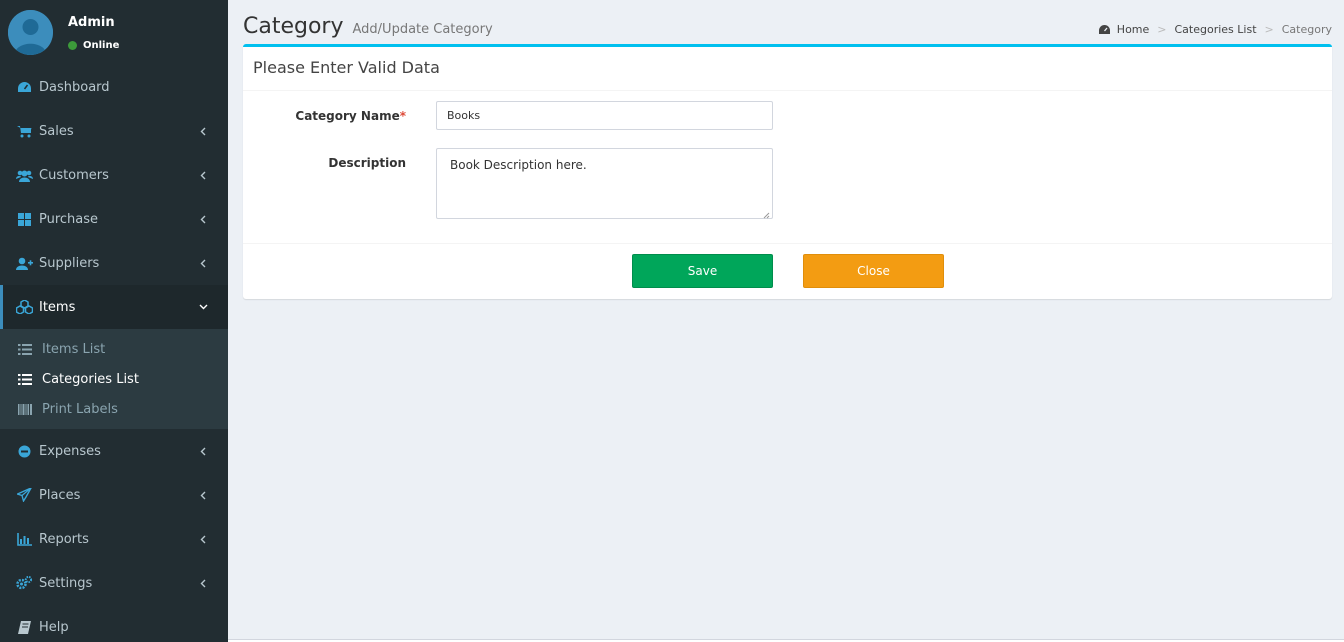 The height and width of the screenshot is (642, 1344). I want to click on sidebar-item-items: Items, so click(114, 307).